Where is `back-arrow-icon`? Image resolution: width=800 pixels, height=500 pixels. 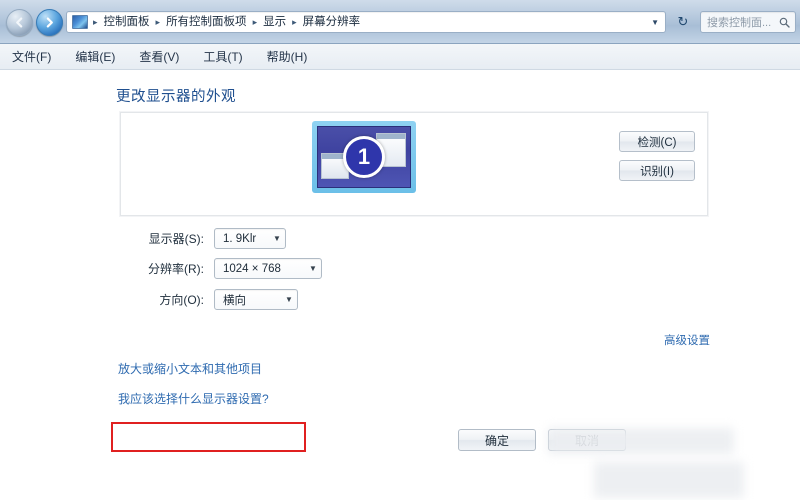 back-arrow-icon is located at coordinates (19, 22).